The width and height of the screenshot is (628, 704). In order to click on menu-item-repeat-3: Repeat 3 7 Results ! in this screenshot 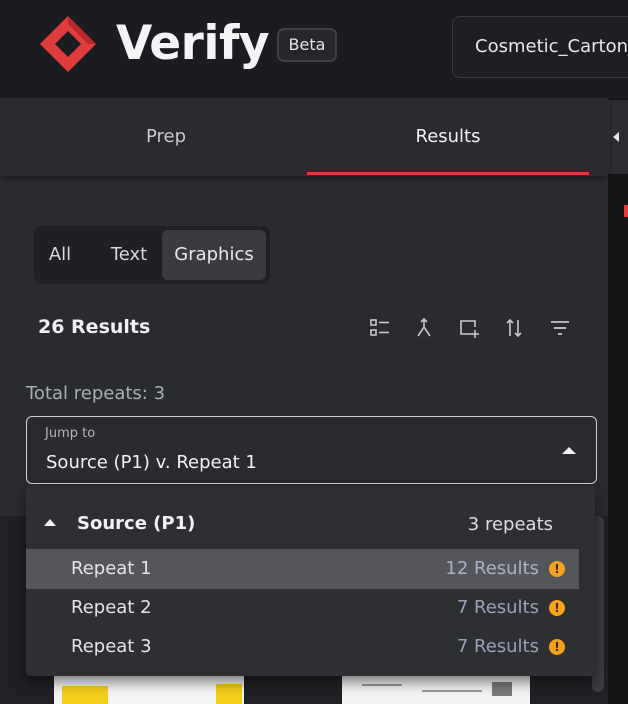, I will do `click(302, 647)`.